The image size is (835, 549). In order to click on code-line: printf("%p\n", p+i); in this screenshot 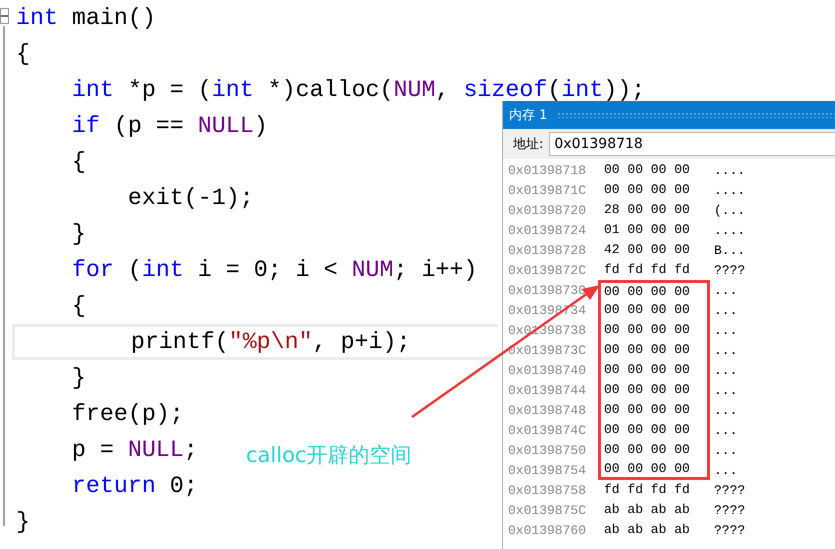, I will do `click(255, 342)`.